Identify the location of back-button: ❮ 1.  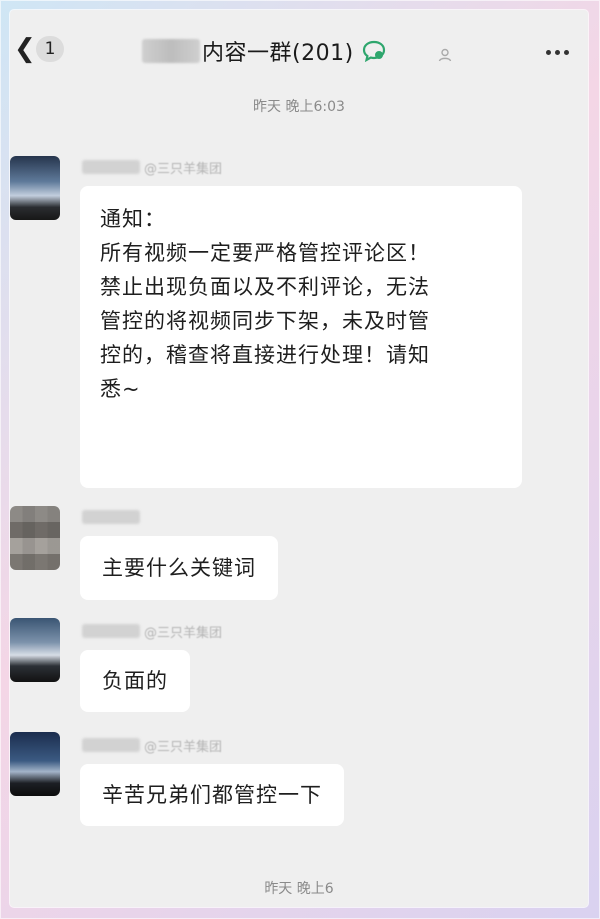
(43, 49).